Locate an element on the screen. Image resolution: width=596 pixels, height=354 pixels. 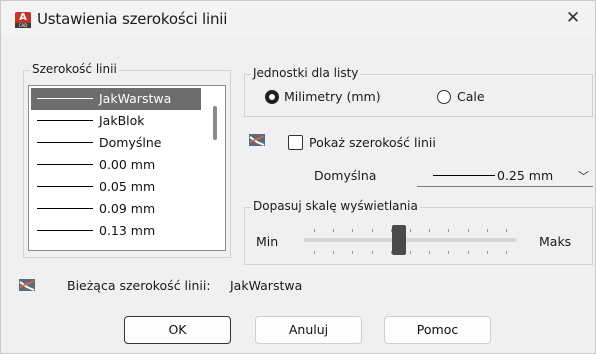
millimeters-label: Milimetry (mm) is located at coordinates (332, 96).